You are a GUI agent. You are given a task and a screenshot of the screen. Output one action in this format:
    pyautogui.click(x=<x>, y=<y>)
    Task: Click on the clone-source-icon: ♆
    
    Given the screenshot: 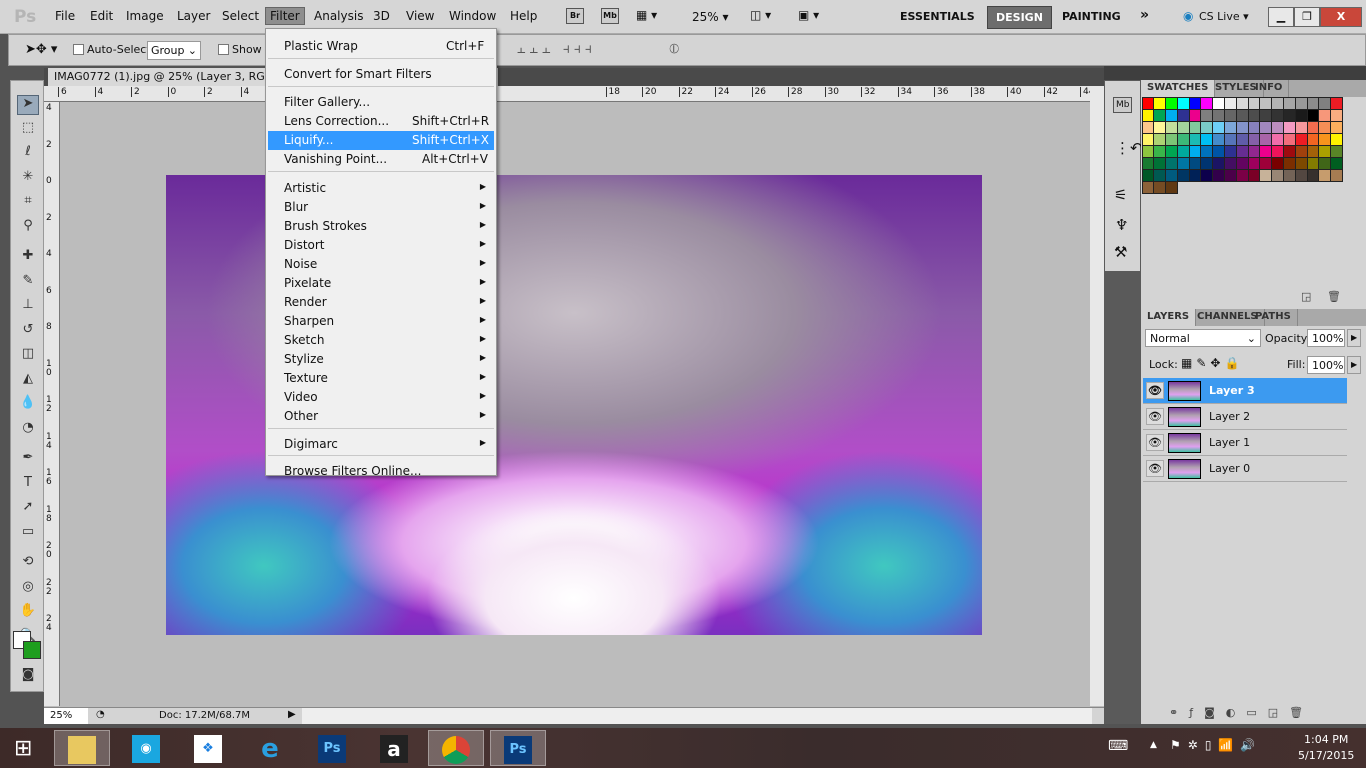 What is the action you would take?
    pyautogui.click(x=1121, y=225)
    